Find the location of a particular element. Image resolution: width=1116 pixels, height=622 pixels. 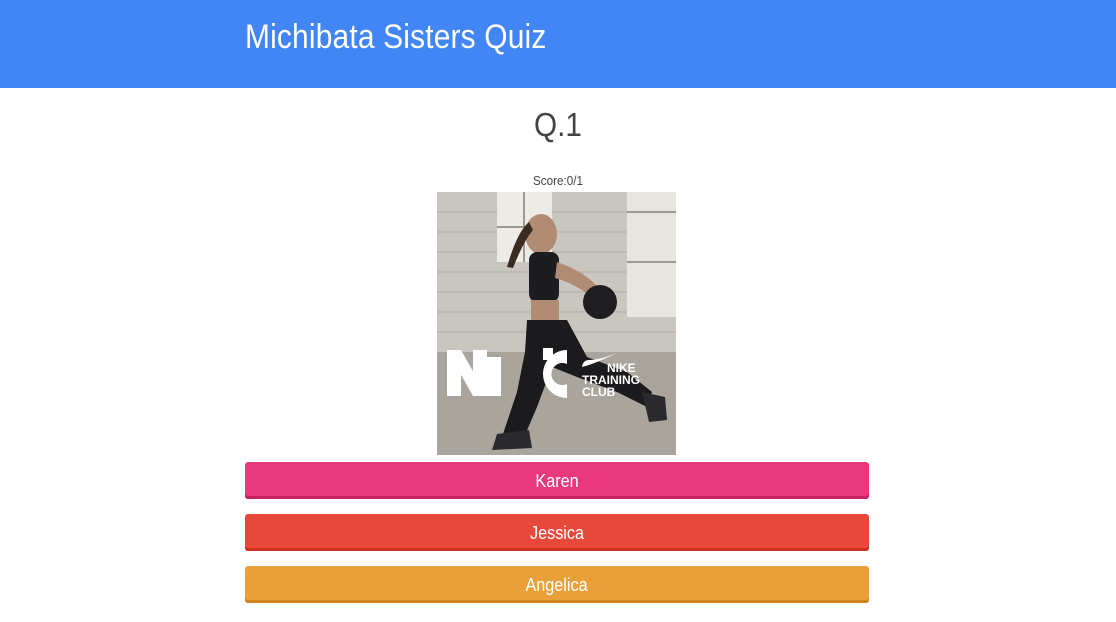

quiz-photo-illustration: NIKE TRAINING CLUB is located at coordinates (556, 323).